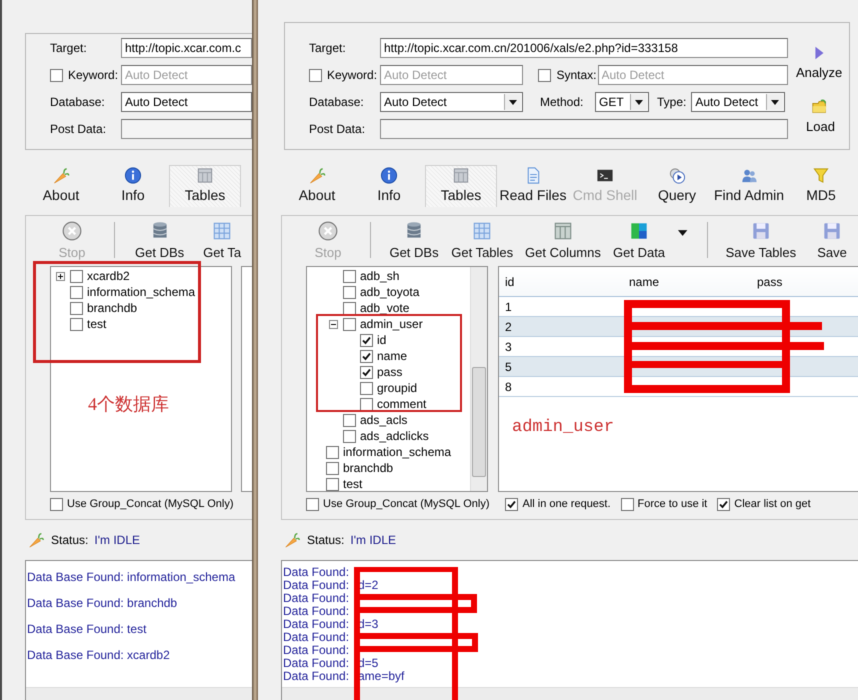  I want to click on tree-item: groupid, so click(397, 388).